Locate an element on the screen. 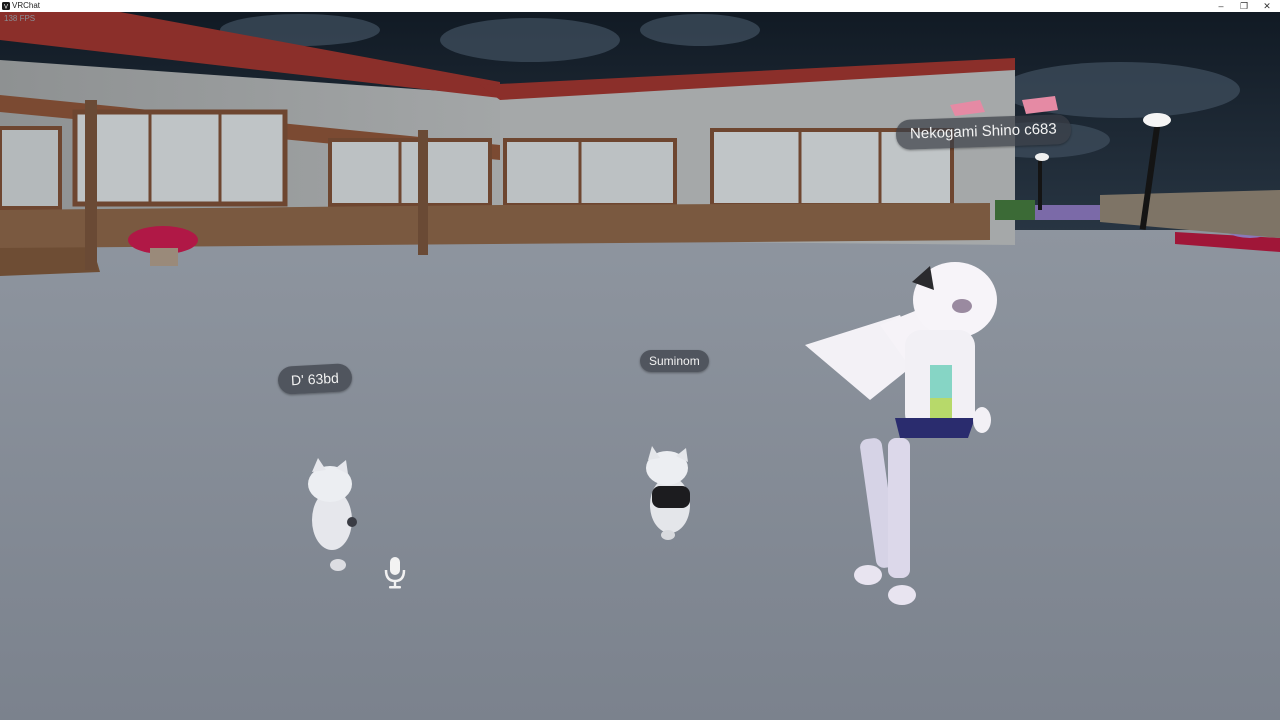 Image resolution: width=1280 pixels, height=720 pixels. maximize-button: ❐ is located at coordinates (1244, 6).